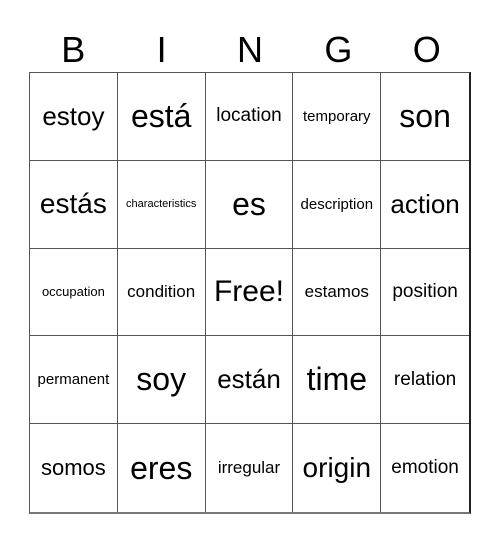 The image size is (500, 544). Describe the element at coordinates (426, 49) in the screenshot. I see `header-letter-o: O` at that location.